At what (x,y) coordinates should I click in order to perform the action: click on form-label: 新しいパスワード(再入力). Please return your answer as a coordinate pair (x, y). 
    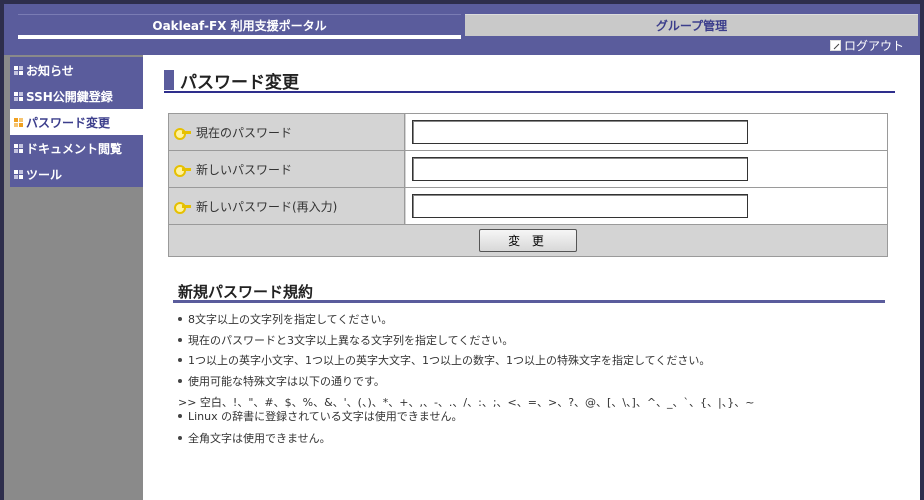
    Looking at the image, I should click on (287, 206).